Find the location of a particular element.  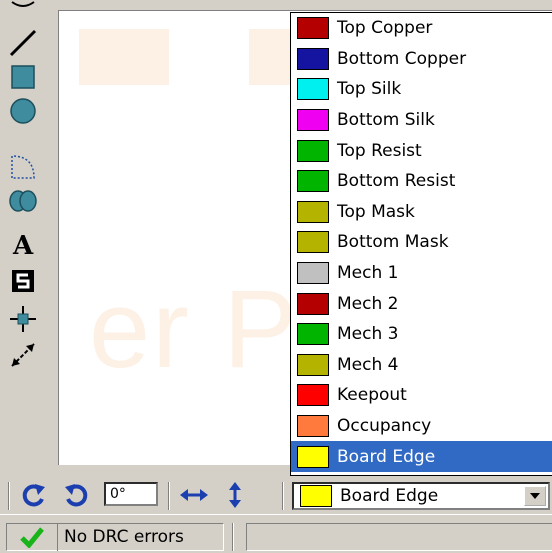

layer-option-label: Mech 3 is located at coordinates (368, 334).